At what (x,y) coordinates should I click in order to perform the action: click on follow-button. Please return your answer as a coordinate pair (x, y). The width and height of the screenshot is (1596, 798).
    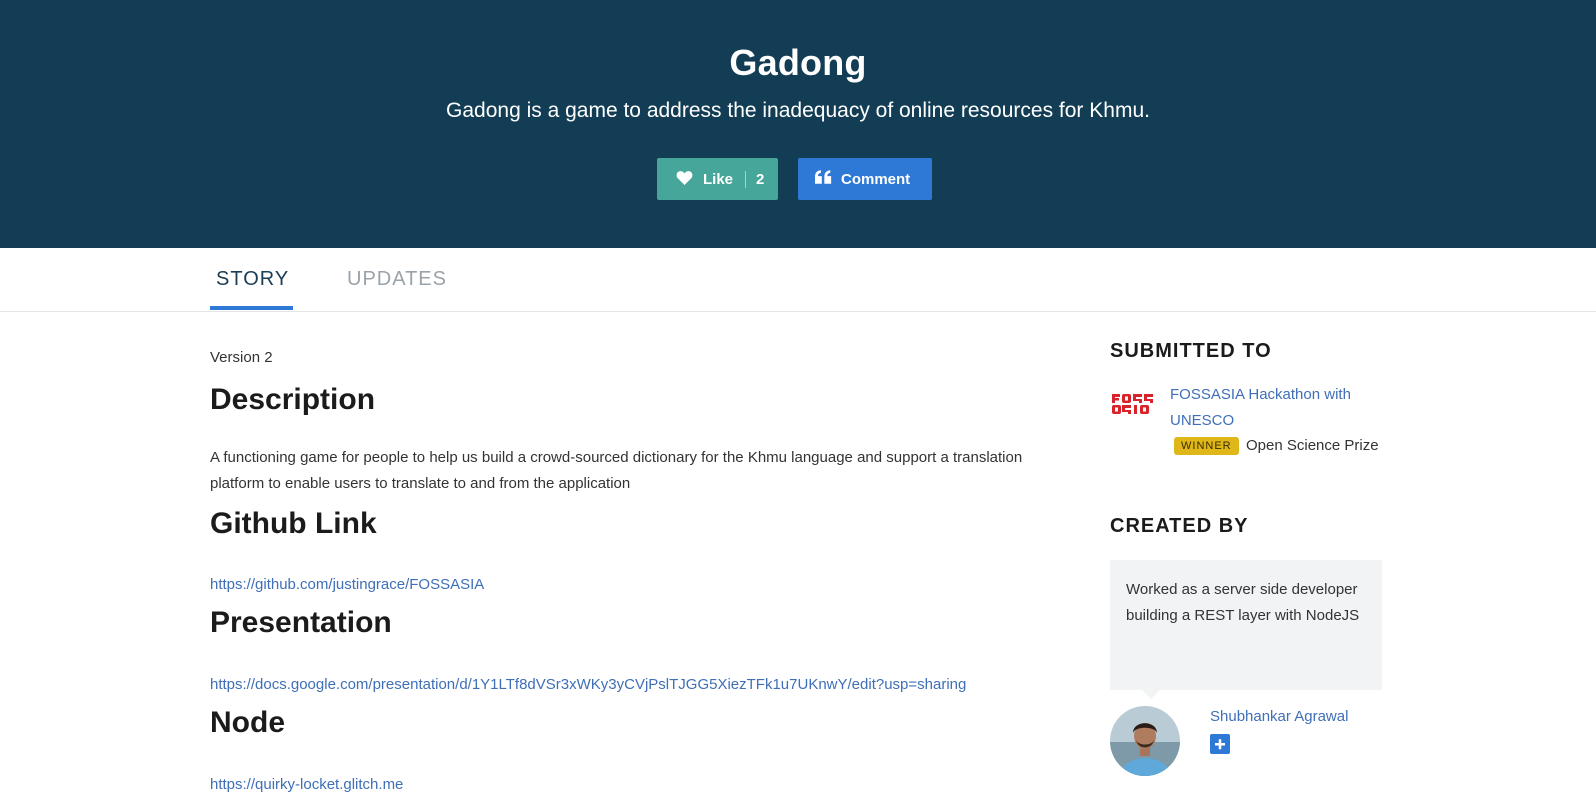
    Looking at the image, I should click on (1220, 744).